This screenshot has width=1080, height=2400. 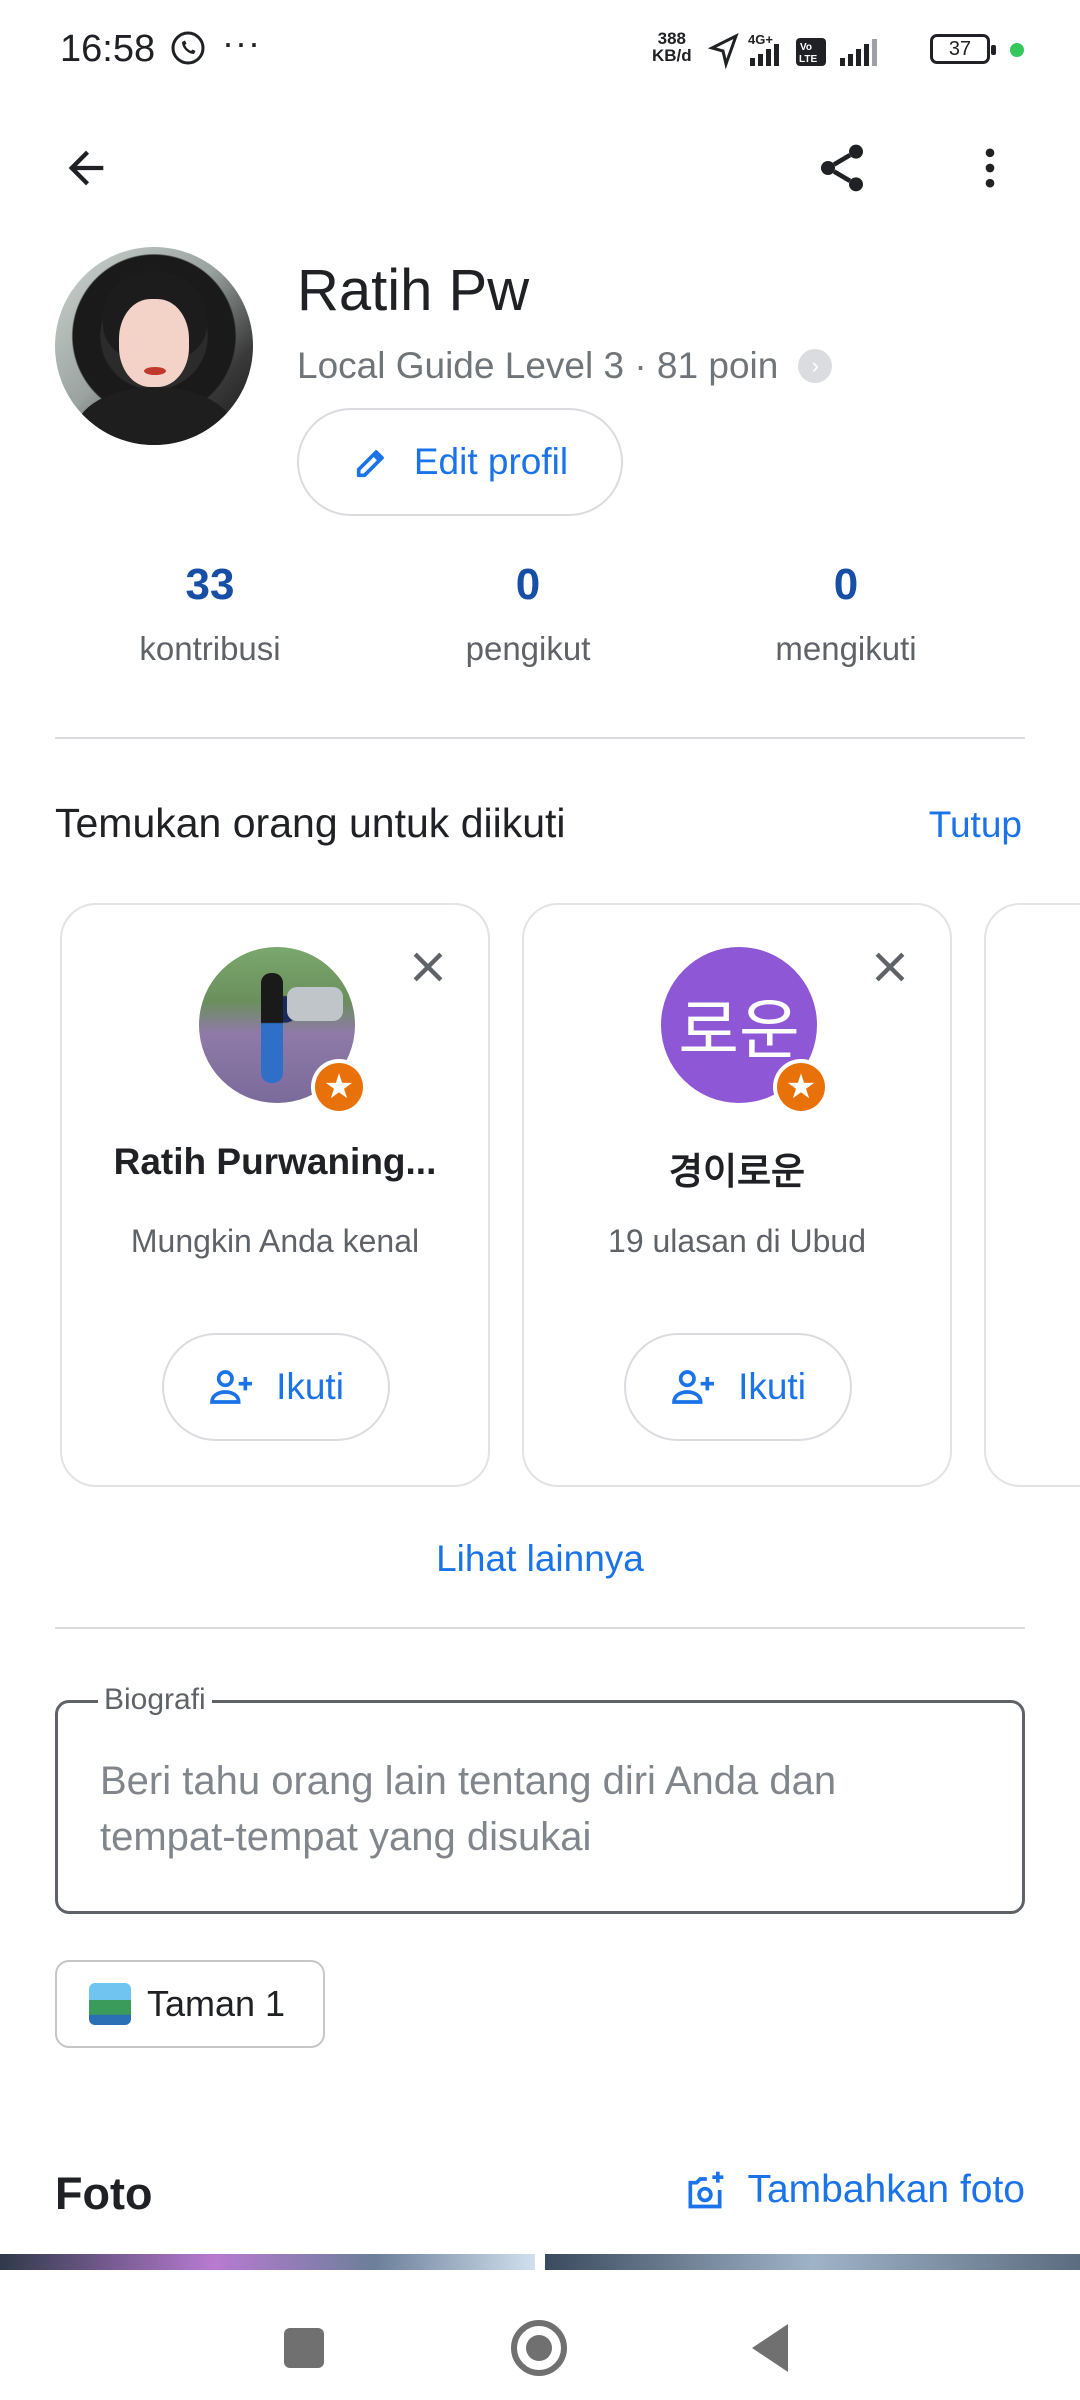 What do you see at coordinates (723, 51) in the screenshot?
I see `location-arrow-icon` at bounding box center [723, 51].